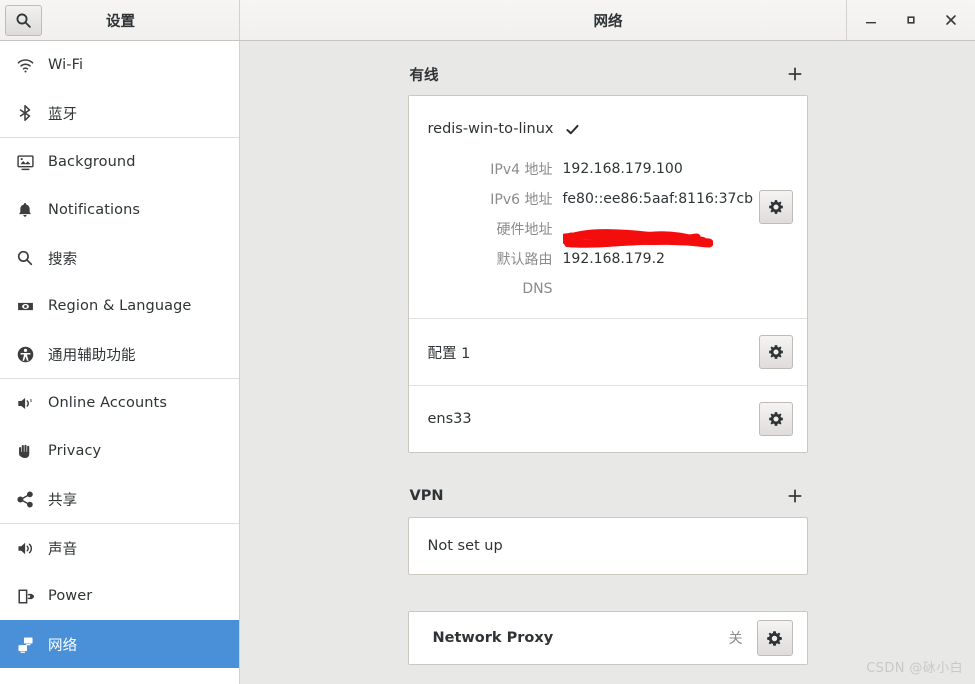 The height and width of the screenshot is (684, 975). Describe the element at coordinates (521, 170) in the screenshot. I see `detail-label: IPv4 地址` at that location.